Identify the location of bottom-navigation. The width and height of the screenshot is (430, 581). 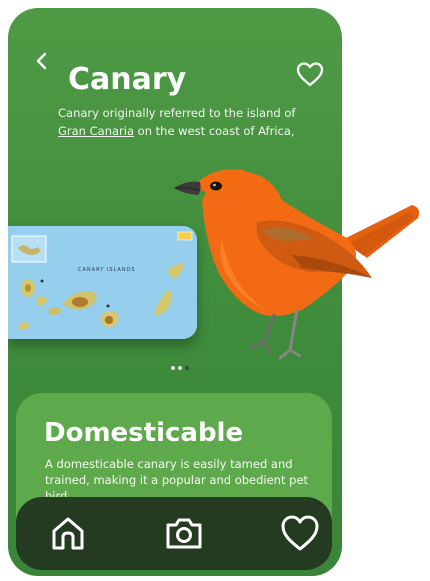
(174, 533).